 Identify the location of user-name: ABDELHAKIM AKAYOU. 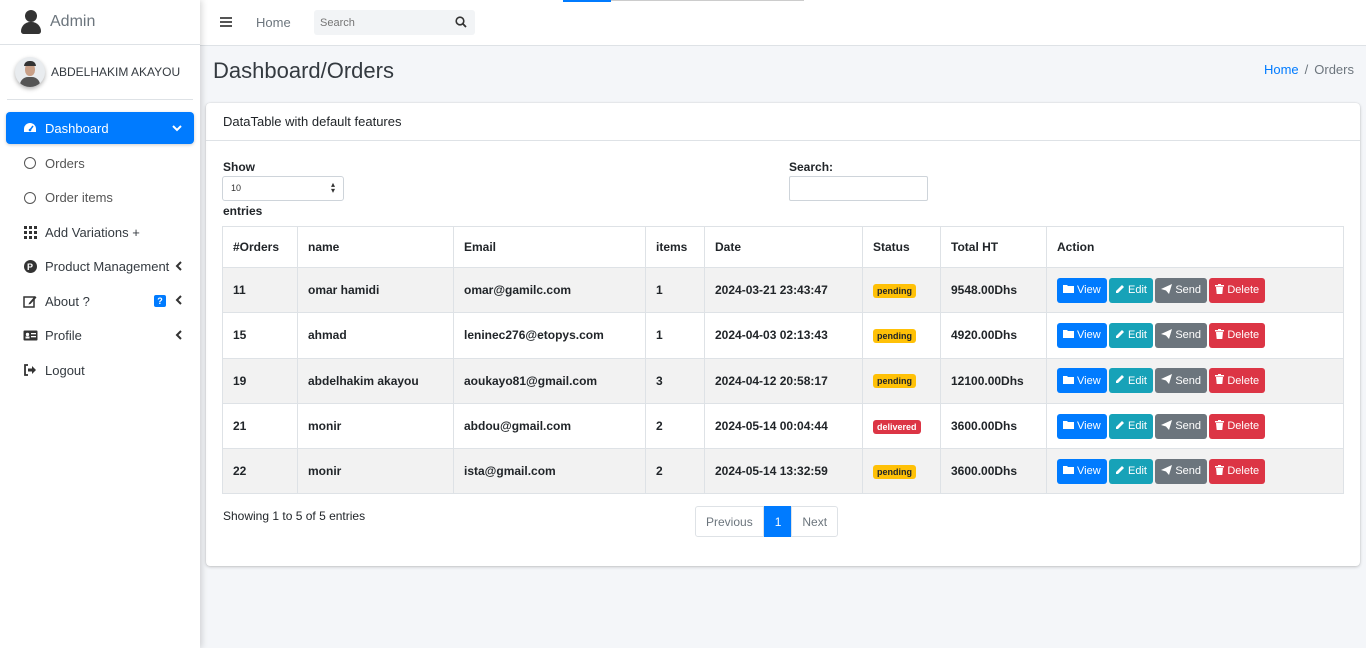
(115, 72).